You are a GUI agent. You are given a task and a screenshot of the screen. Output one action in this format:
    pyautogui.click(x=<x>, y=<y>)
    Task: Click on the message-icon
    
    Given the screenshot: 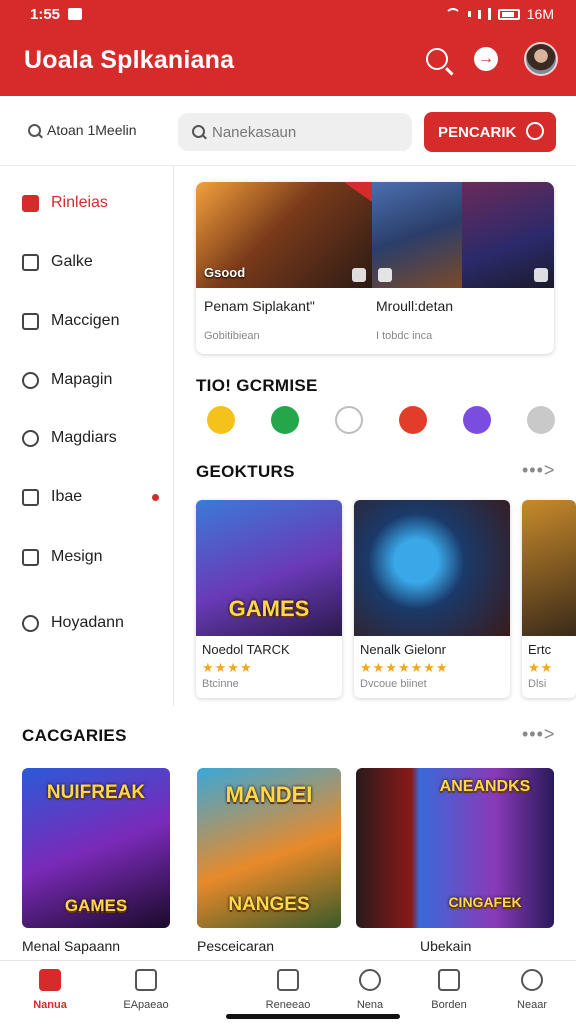 What is the action you would take?
    pyautogui.click(x=30, y=321)
    